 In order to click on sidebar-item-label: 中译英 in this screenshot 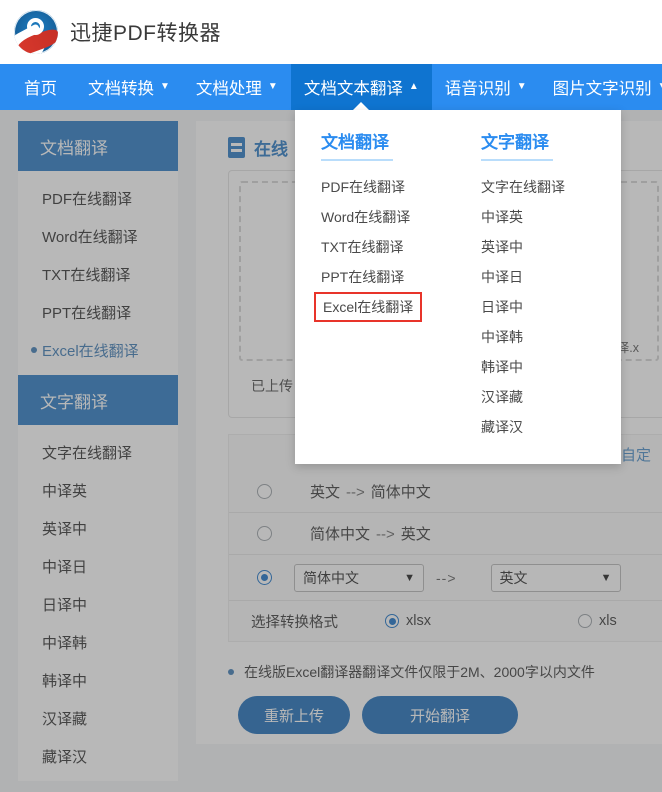, I will do `click(65, 491)`.